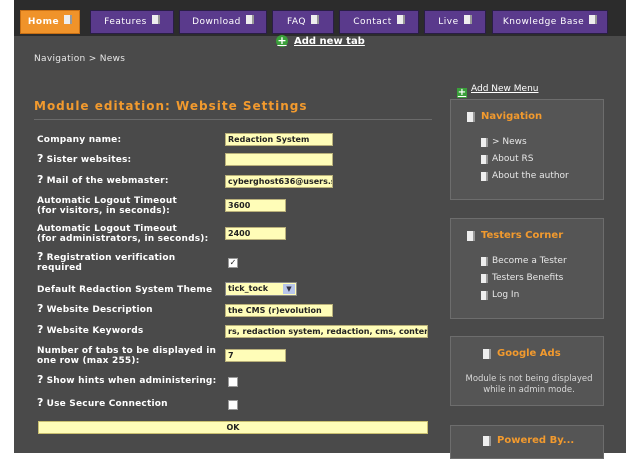  What do you see at coordinates (255, 205) in the screenshot?
I see `logout-visitors-input: 3600` at bounding box center [255, 205].